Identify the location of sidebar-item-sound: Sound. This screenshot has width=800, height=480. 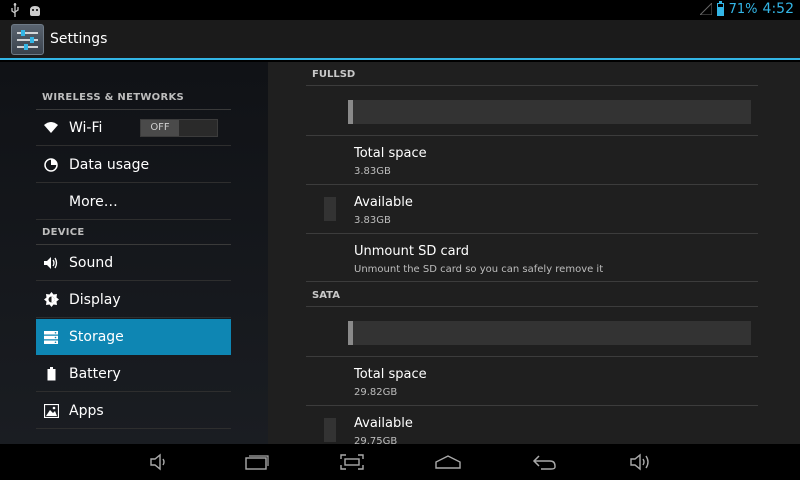
(133, 263).